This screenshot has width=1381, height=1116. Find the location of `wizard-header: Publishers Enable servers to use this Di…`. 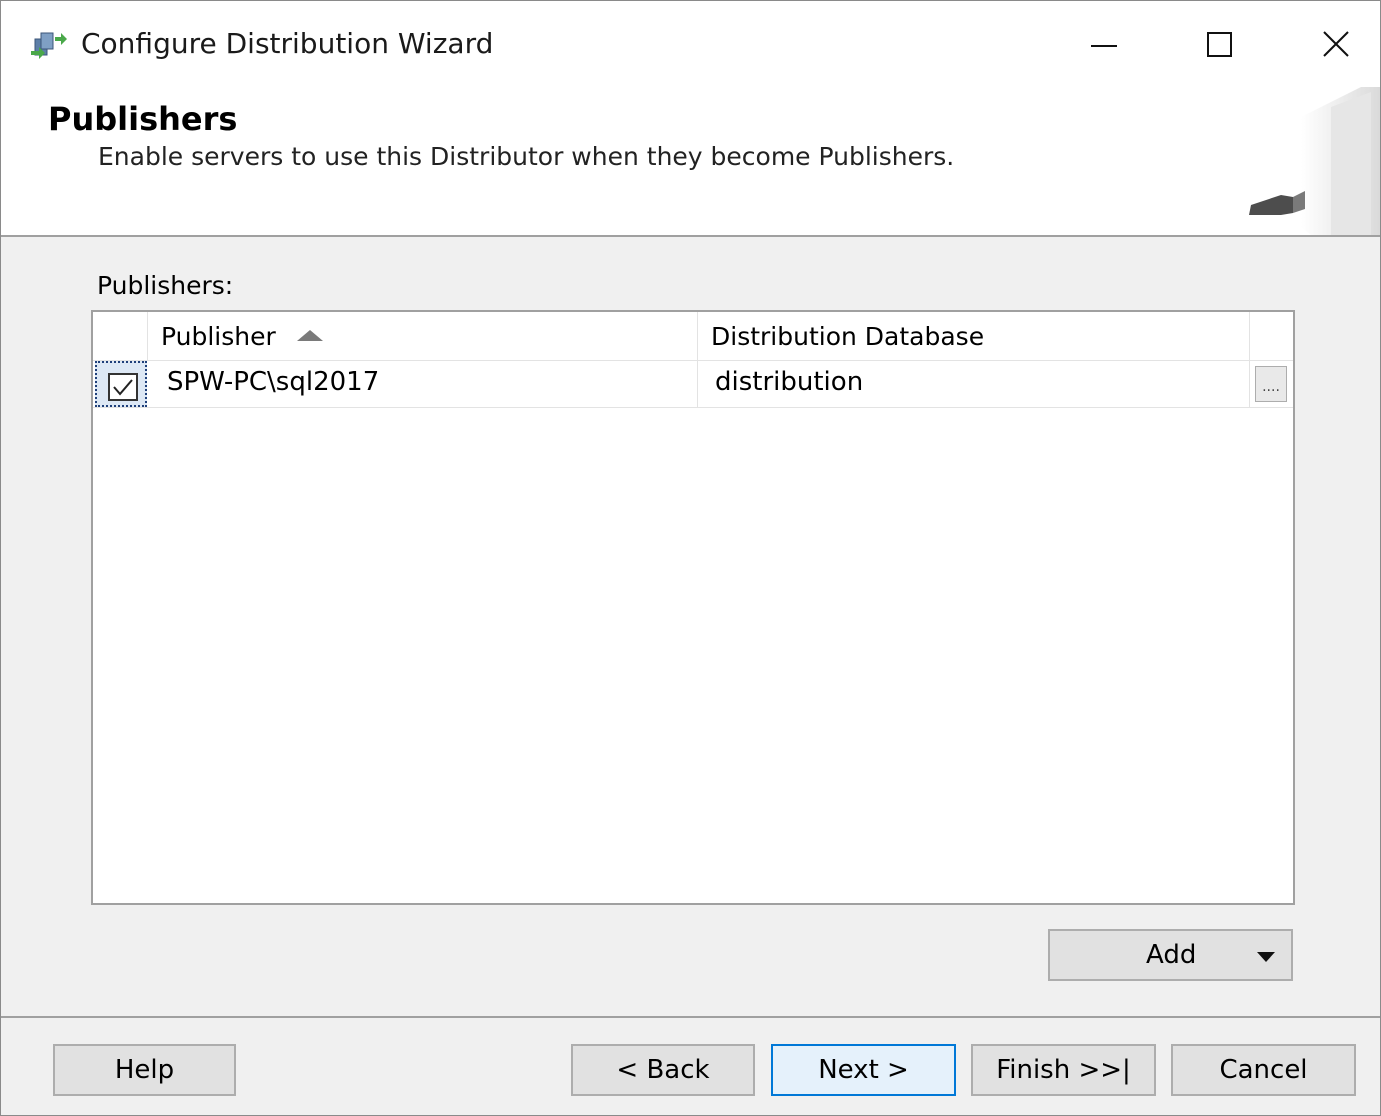

wizard-header: Publishers Enable servers to use this Di… is located at coordinates (690, 162).